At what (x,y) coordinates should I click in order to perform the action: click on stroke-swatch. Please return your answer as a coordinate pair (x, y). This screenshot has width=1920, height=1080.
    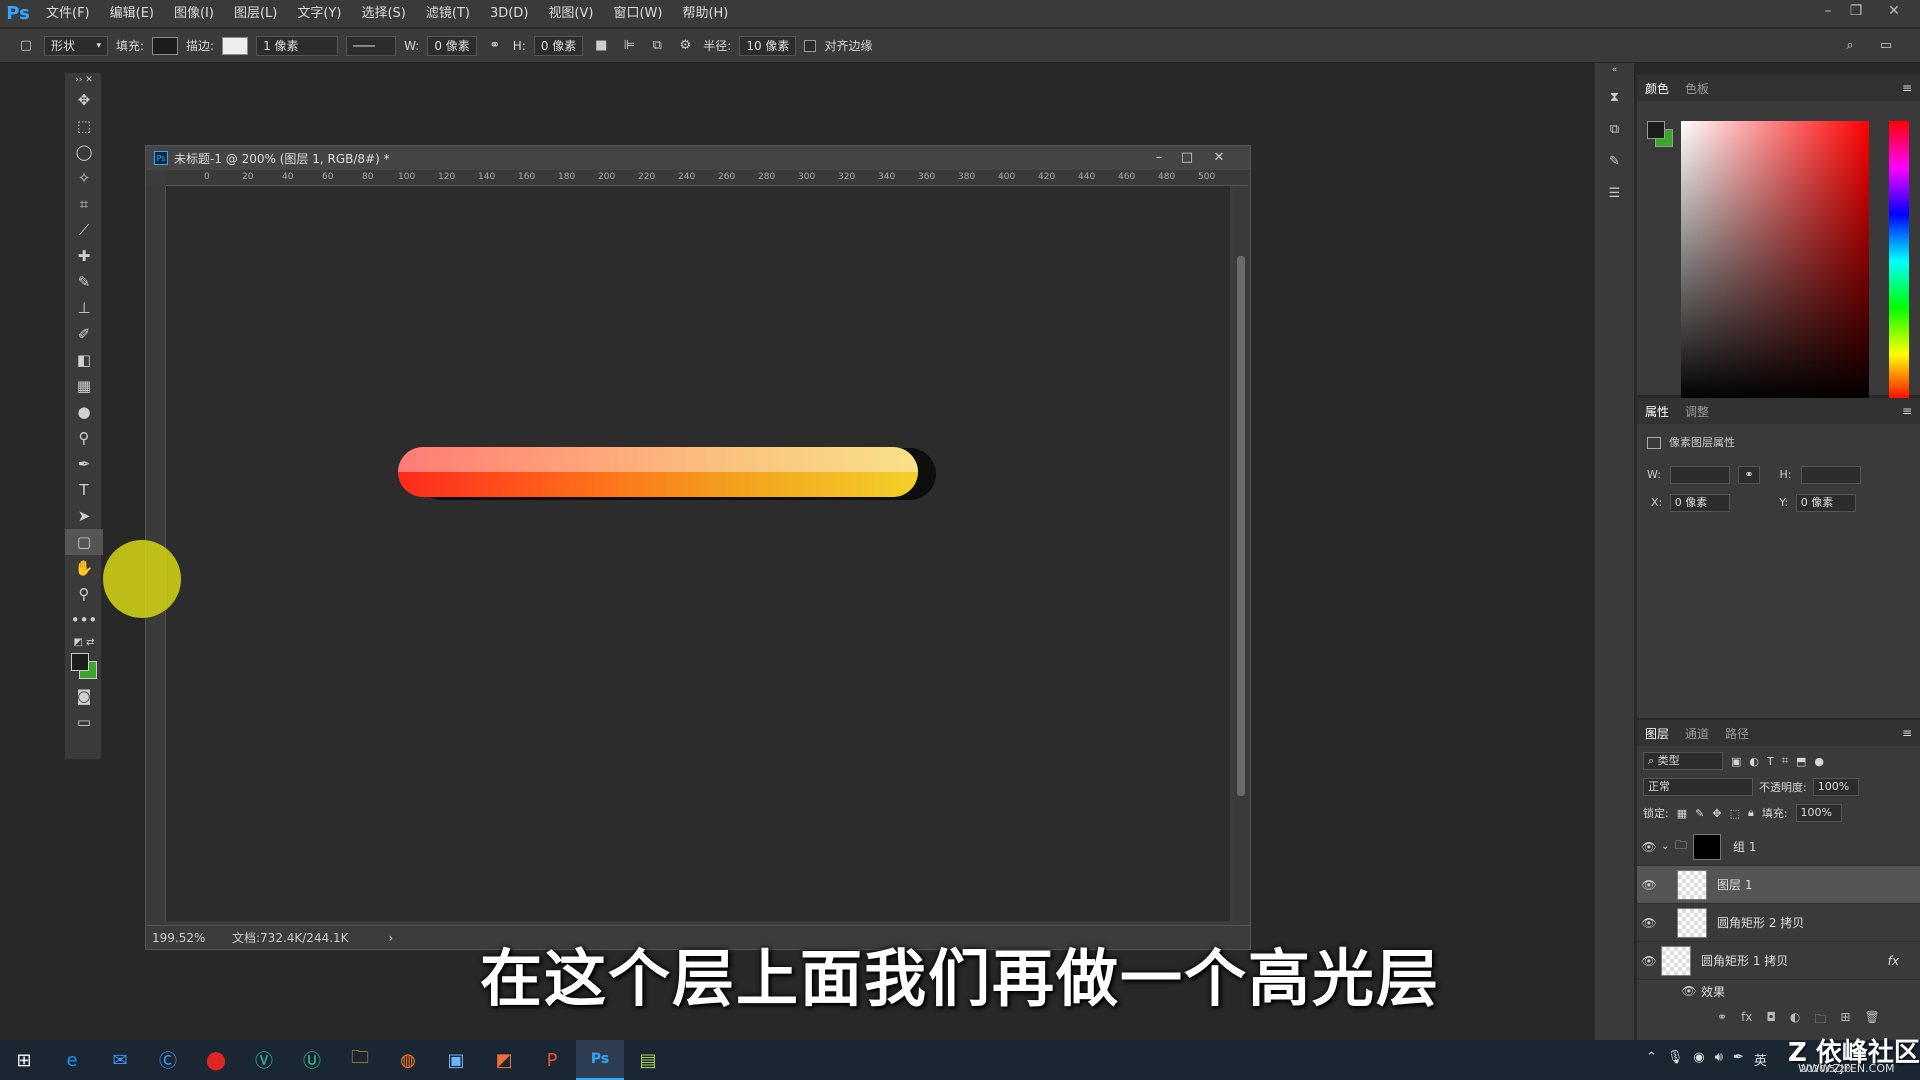
    Looking at the image, I should click on (235, 45).